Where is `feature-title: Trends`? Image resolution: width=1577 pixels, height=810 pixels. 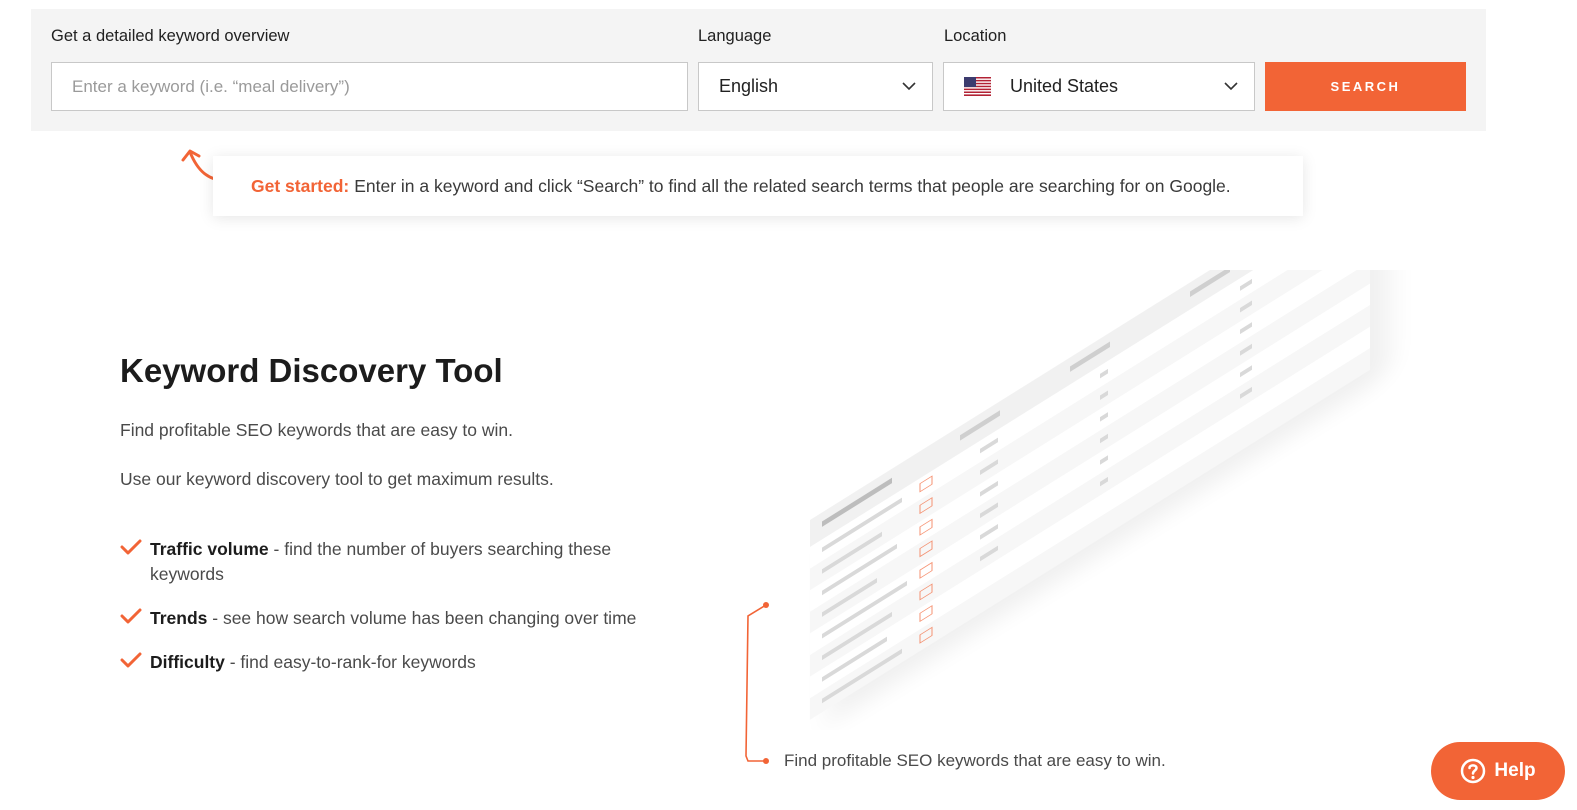
feature-title: Trends is located at coordinates (179, 618).